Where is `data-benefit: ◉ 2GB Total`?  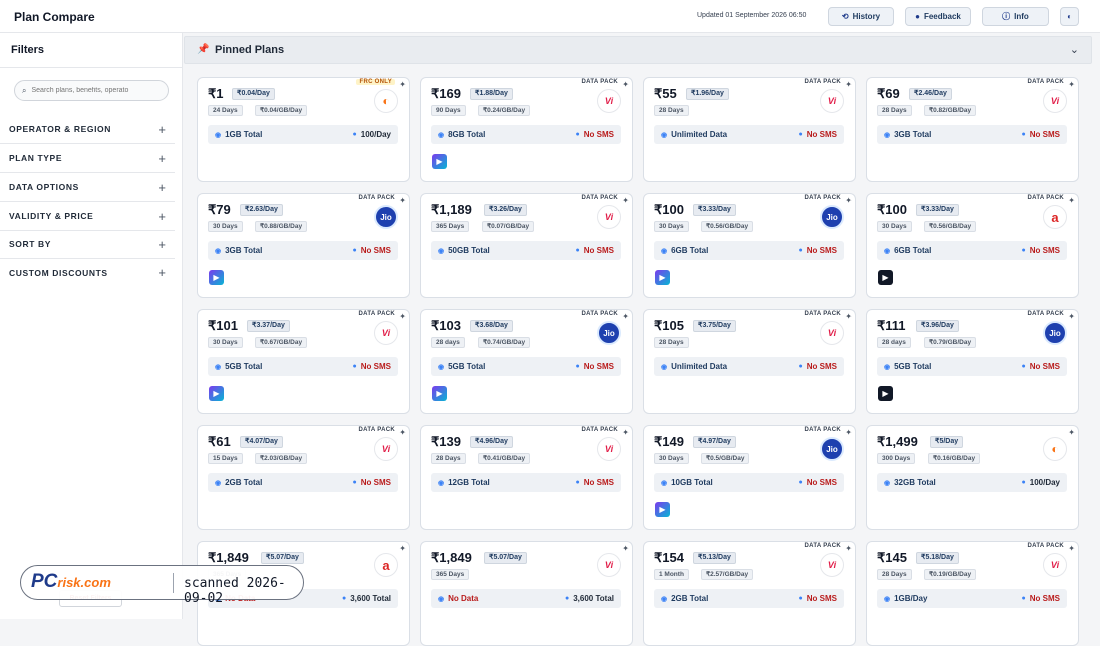 data-benefit: ◉ 2GB Total is located at coordinates (238, 482).